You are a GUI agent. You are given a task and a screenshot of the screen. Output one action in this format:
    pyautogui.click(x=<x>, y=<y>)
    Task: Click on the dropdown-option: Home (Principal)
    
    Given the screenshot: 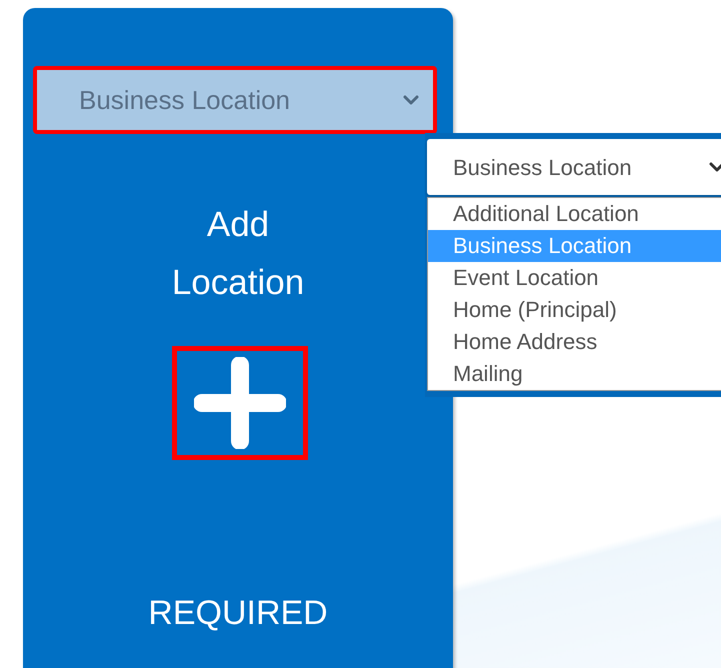 What is the action you would take?
    pyautogui.click(x=574, y=310)
    